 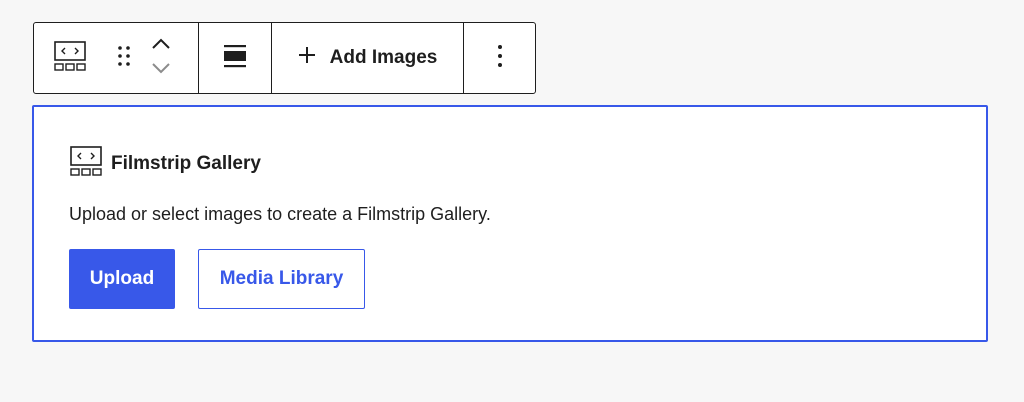 I want to click on more-vertical-icon, so click(x=500, y=58).